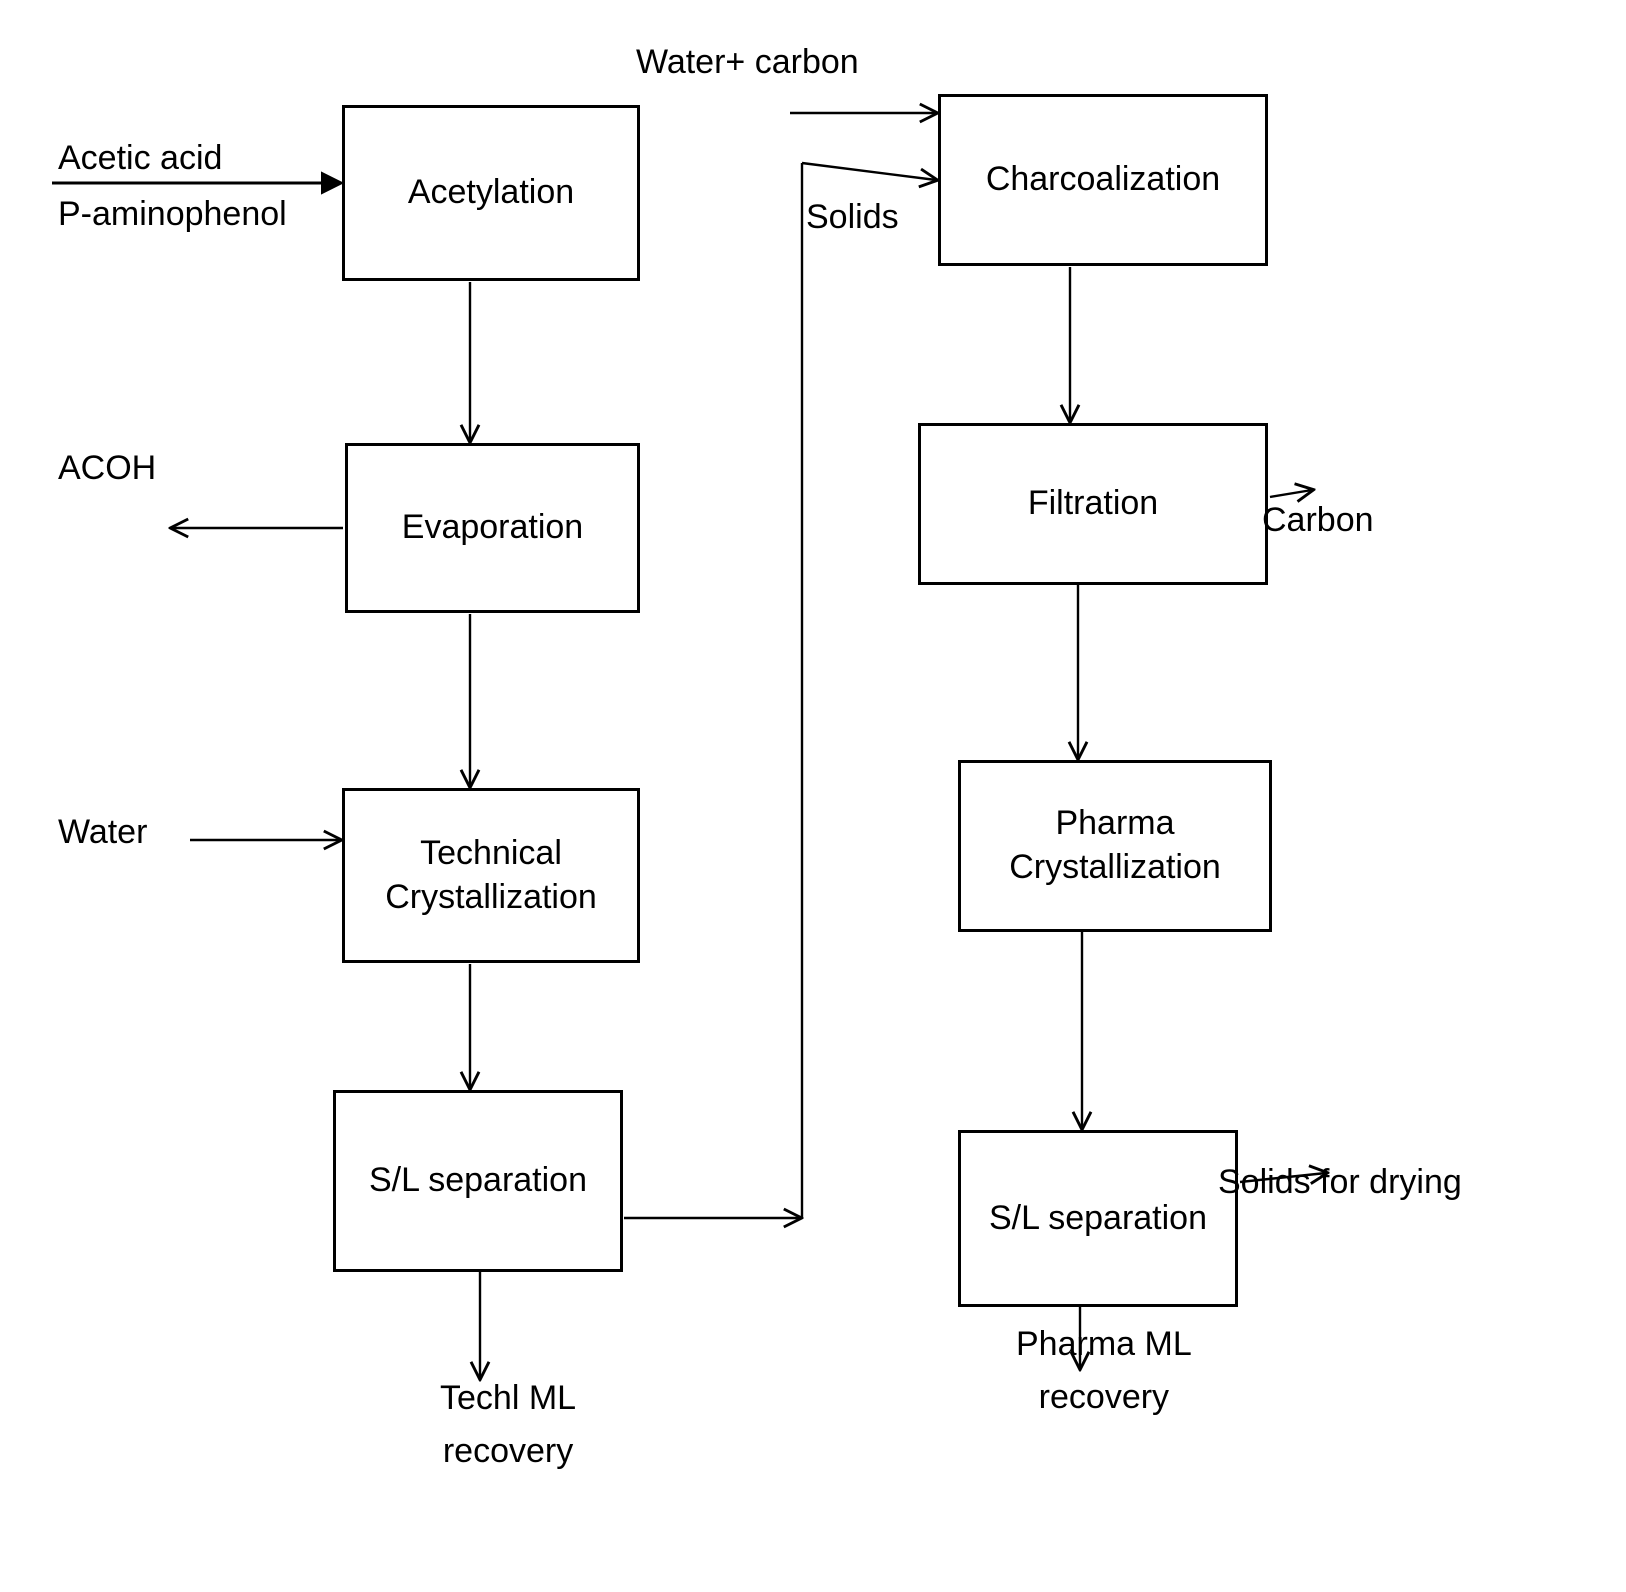 Image resolution: width=1626 pixels, height=1592 pixels. I want to click on node-acetylation: Acetylation, so click(491, 193).